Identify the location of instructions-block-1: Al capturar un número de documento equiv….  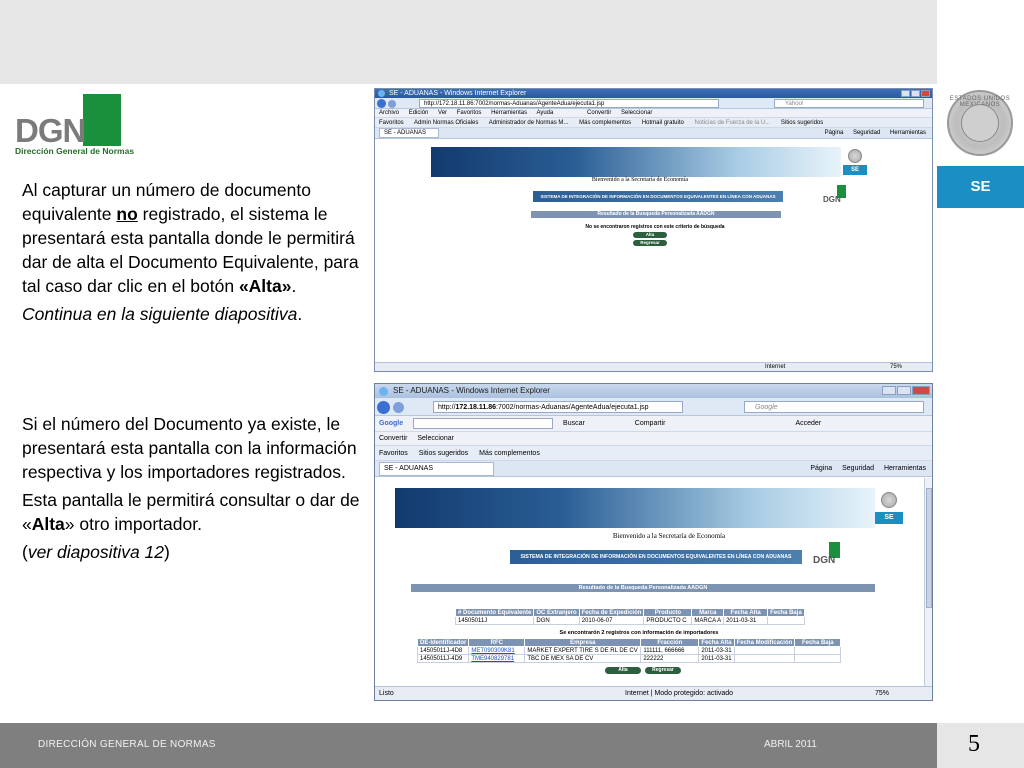
(192, 254).